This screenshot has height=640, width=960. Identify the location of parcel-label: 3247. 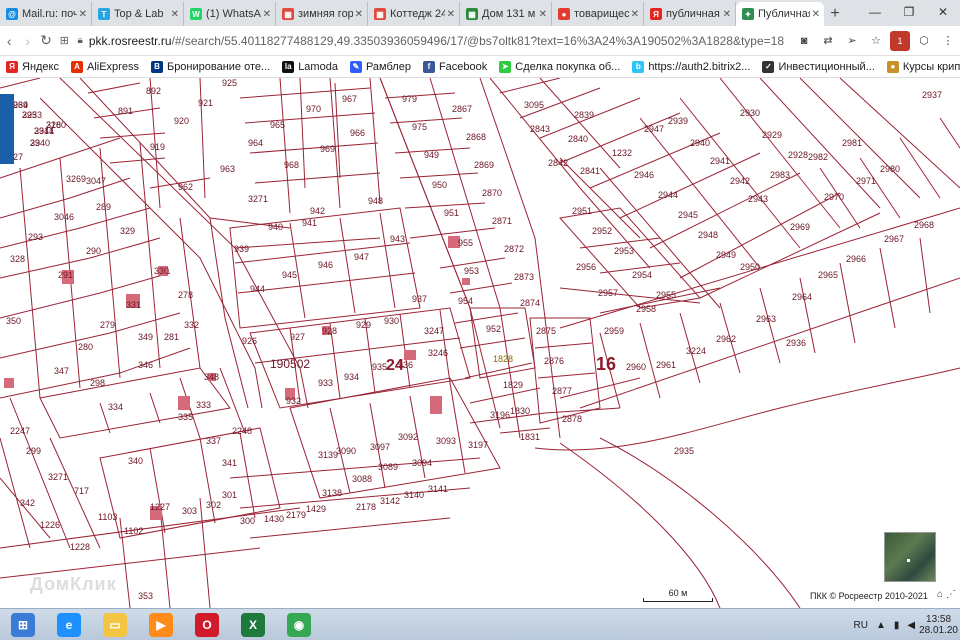
(434, 331).